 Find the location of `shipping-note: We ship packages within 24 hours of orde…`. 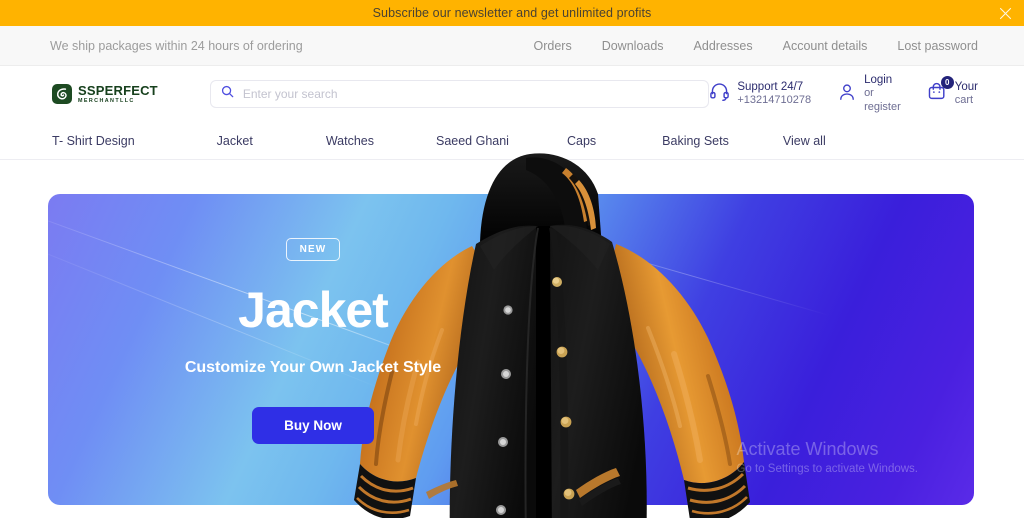

shipping-note: We ship packages within 24 hours of orde… is located at coordinates (176, 45).